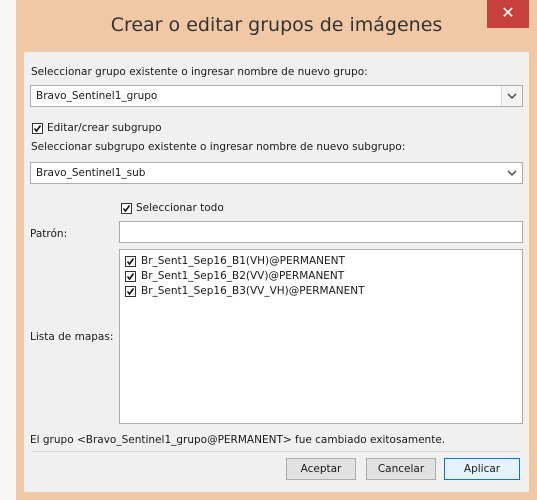  What do you see at coordinates (401, 469) in the screenshot?
I see `cancel-button: Cancelar` at bounding box center [401, 469].